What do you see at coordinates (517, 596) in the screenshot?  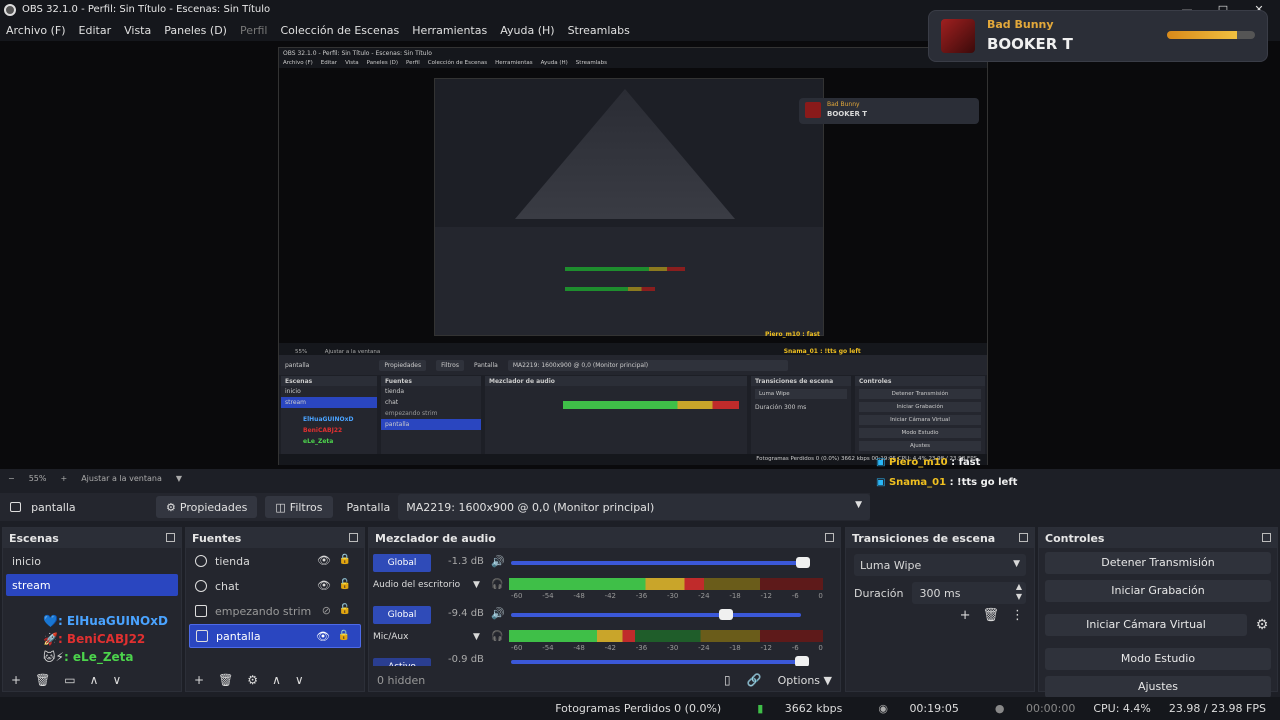 I see `tick-label: -60` at bounding box center [517, 596].